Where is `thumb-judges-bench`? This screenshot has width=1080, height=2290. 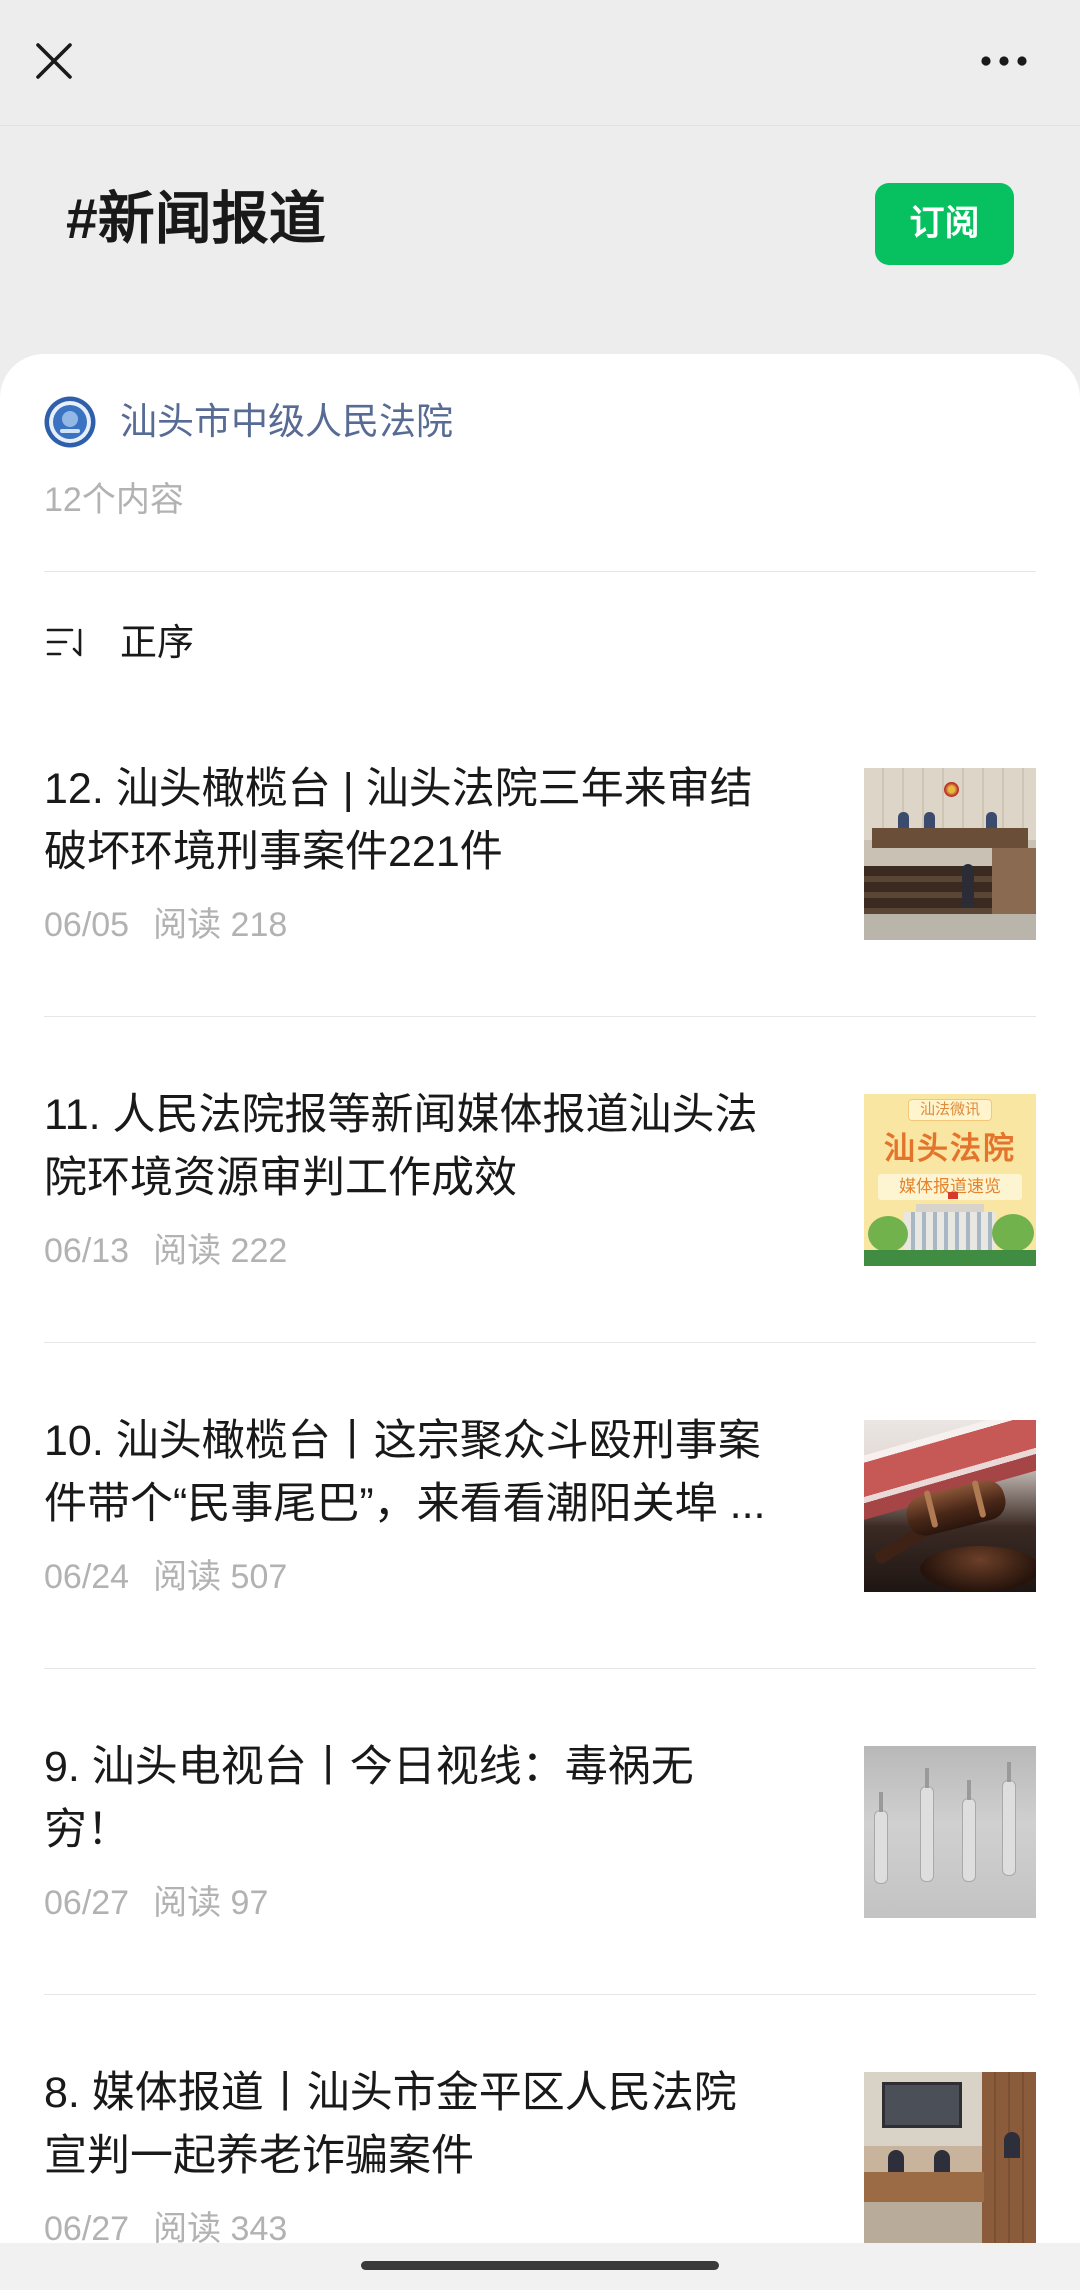 thumb-judges-bench is located at coordinates (950, 838).